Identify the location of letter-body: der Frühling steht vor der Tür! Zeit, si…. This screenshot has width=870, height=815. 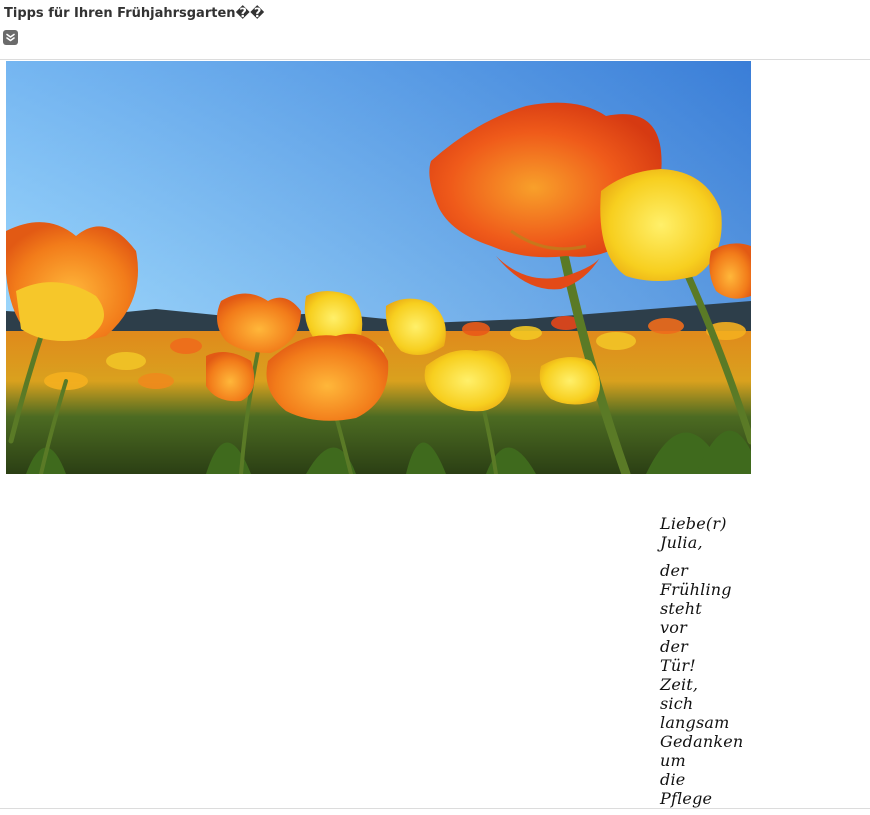
(702, 684).